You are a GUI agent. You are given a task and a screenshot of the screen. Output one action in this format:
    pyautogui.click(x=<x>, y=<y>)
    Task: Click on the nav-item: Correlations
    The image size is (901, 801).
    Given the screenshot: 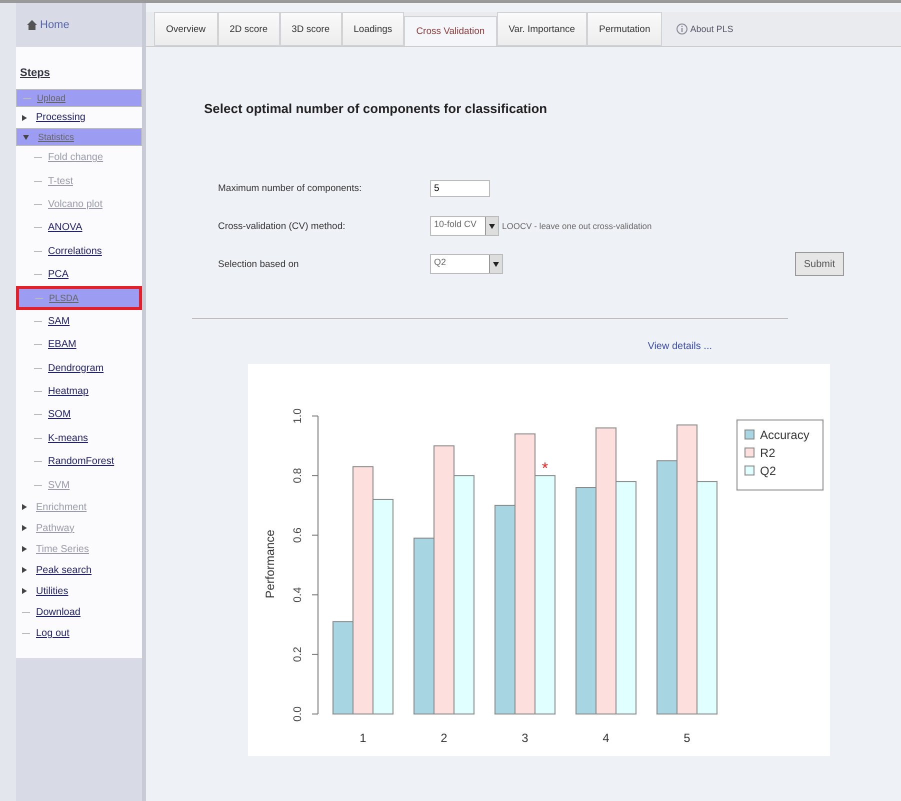 What is the action you would take?
    pyautogui.click(x=79, y=251)
    